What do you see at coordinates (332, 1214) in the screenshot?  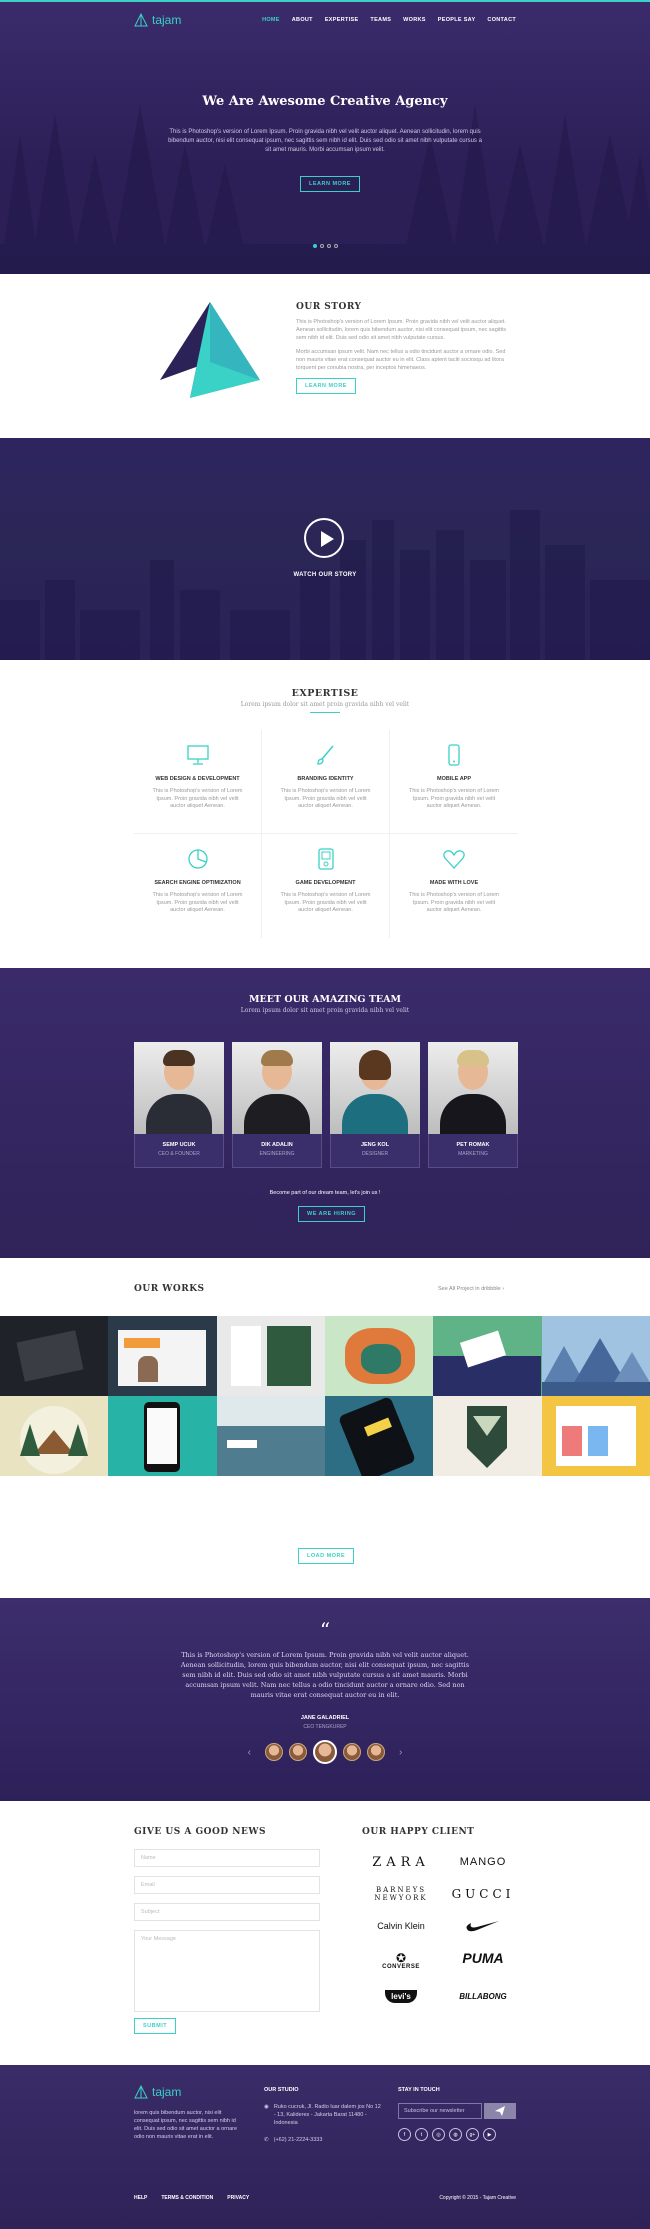 I see `hiring-button: WE ARE HIRING` at bounding box center [332, 1214].